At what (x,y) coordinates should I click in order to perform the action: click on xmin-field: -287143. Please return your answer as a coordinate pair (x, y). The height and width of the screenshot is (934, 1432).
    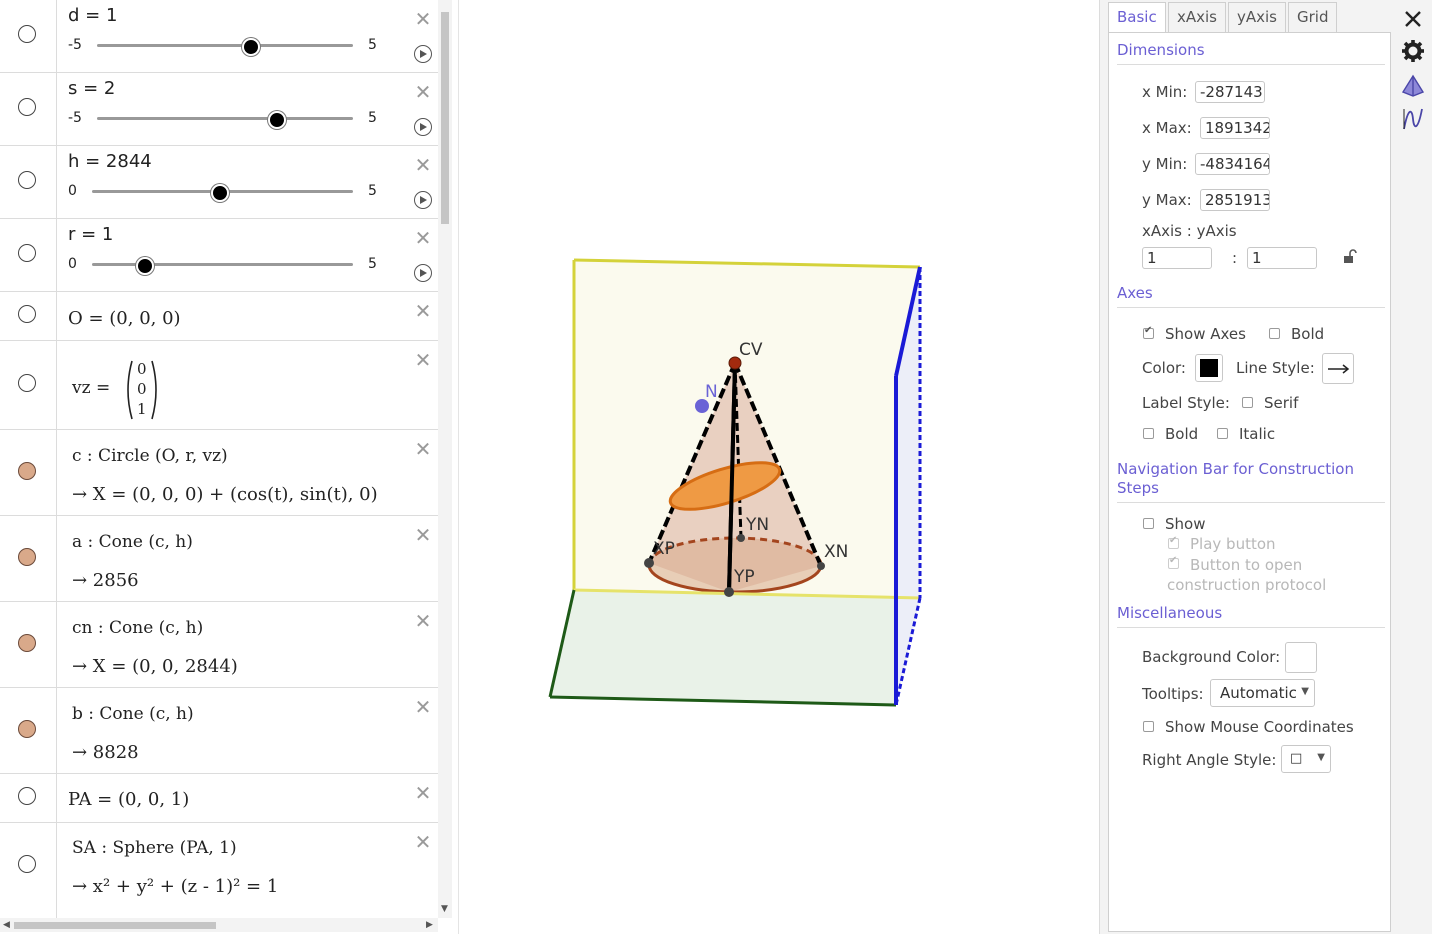
    Looking at the image, I should click on (1230, 92).